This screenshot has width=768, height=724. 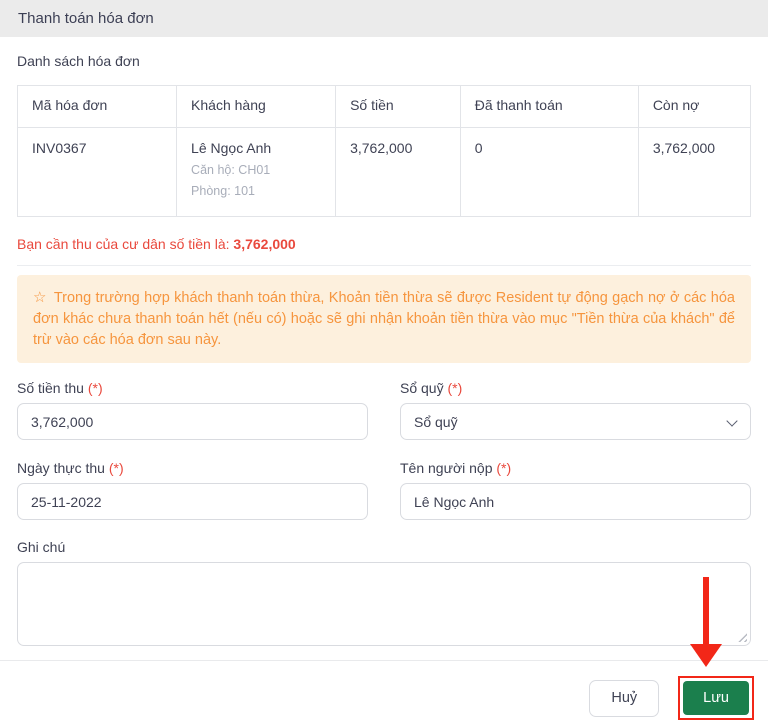 I want to click on cell-invoice-code: INV0367, so click(x=97, y=172).